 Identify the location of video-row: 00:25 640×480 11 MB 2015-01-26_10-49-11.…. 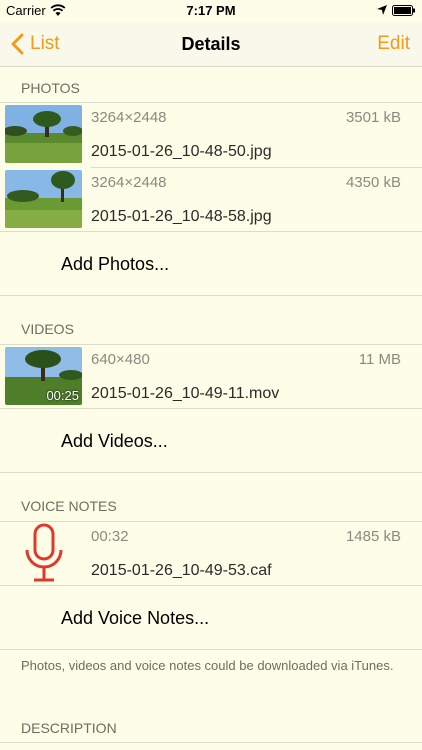
(211, 377).